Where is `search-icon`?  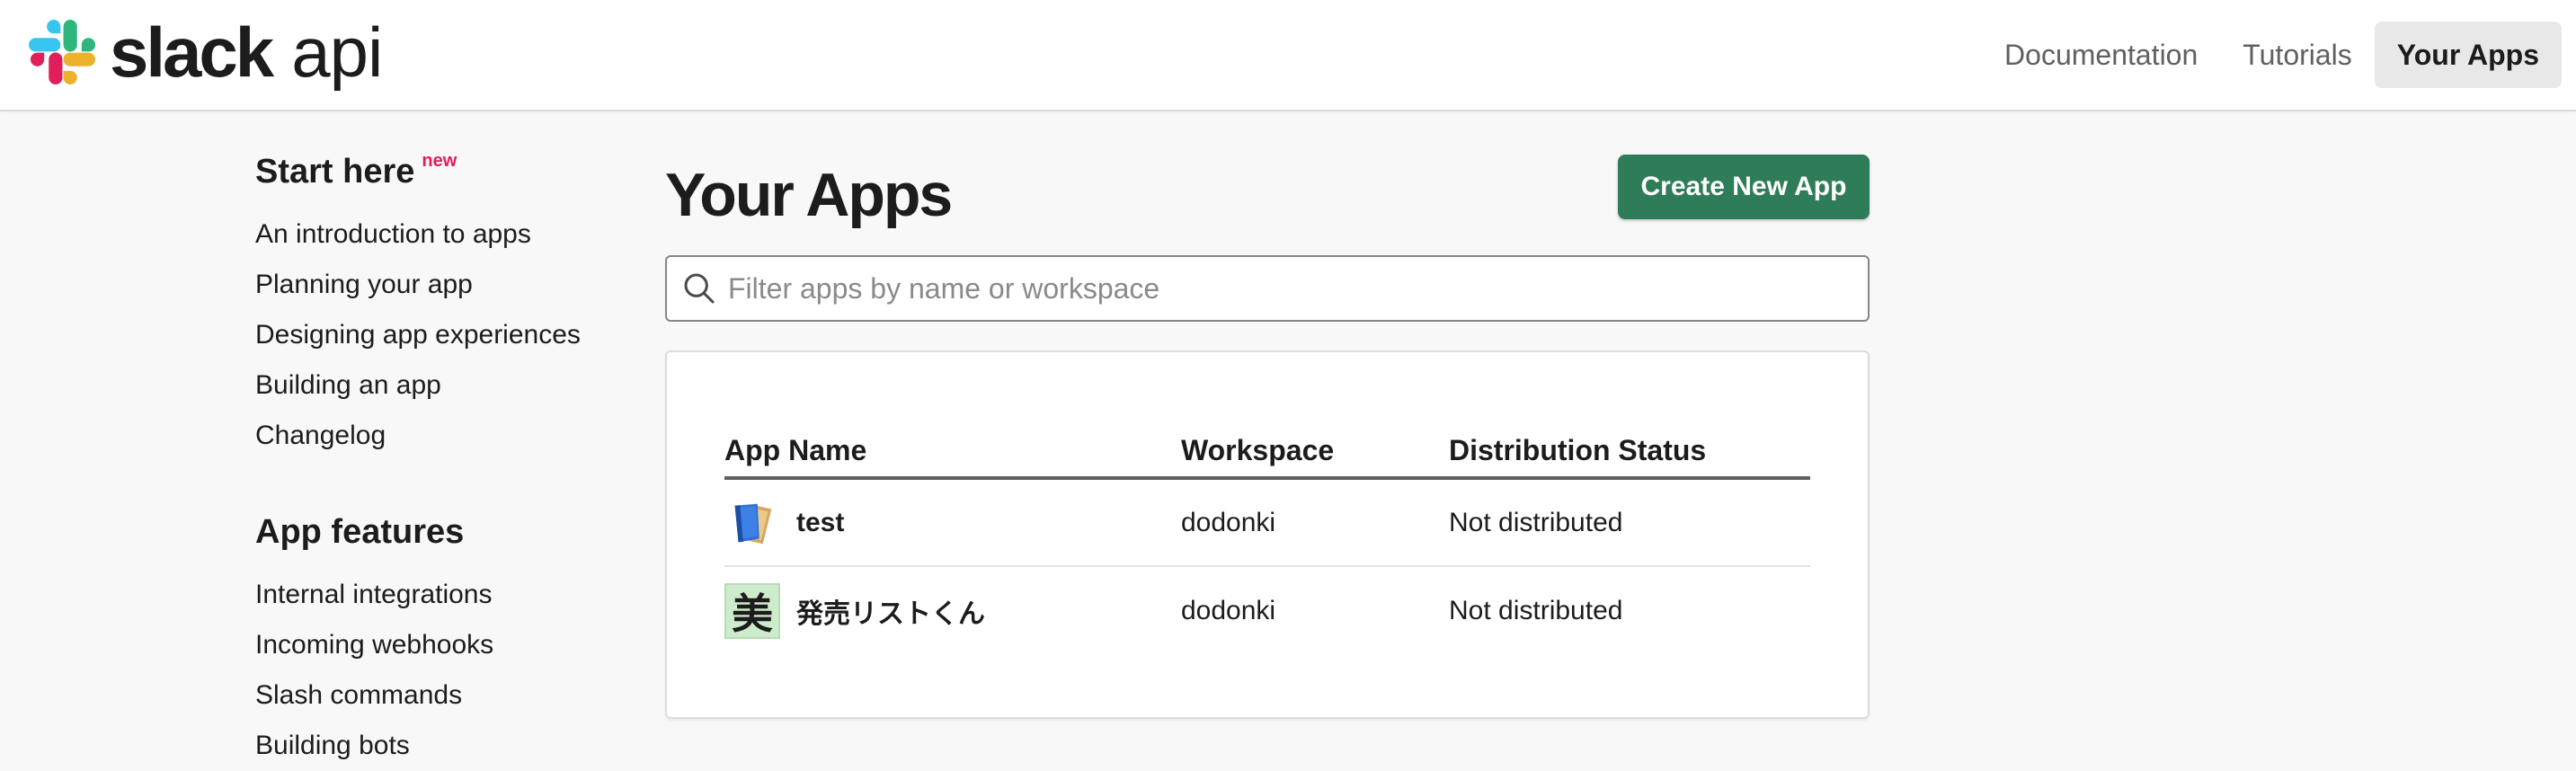 search-icon is located at coordinates (699, 288).